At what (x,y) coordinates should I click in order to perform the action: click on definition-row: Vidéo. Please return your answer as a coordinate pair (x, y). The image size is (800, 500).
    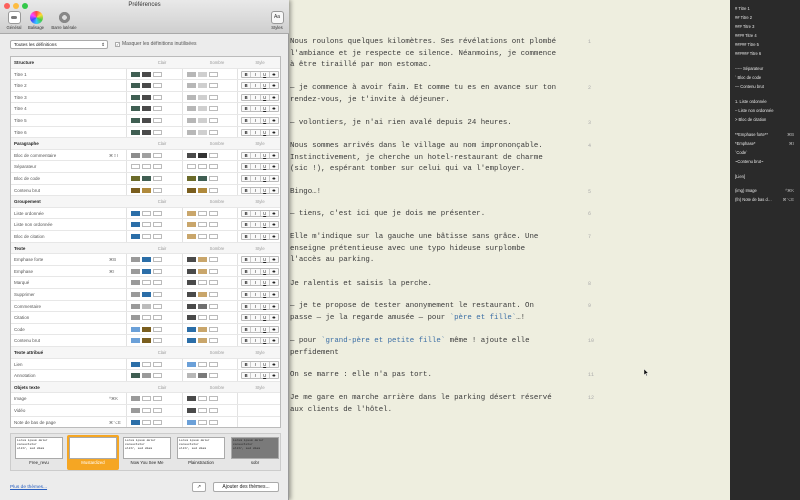
    Looking at the image, I should click on (145, 411).